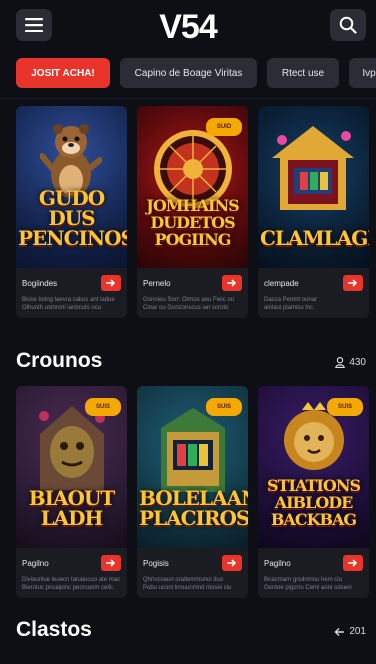 The height and width of the screenshot is (664, 376). Describe the element at coordinates (303, 73) in the screenshot. I see `chip-recent: Rtect use` at that location.